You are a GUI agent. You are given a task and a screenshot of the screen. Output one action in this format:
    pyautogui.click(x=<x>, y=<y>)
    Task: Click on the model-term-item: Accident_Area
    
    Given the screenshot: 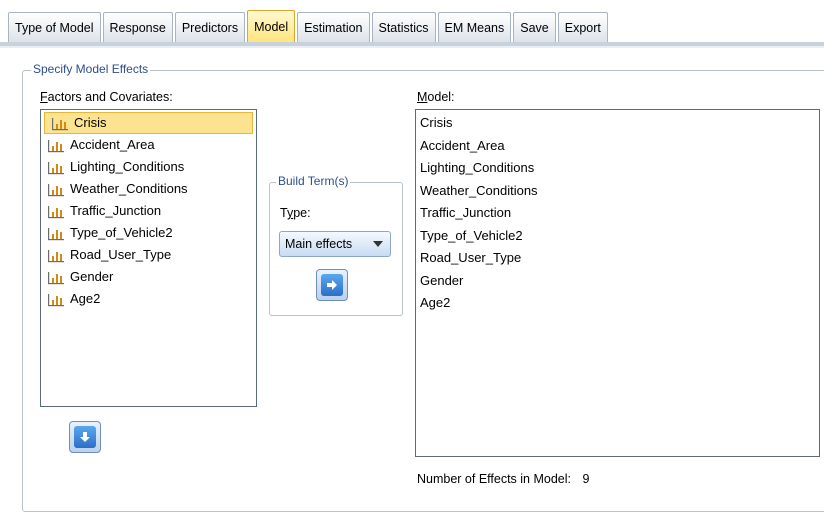 What is the action you would take?
    pyautogui.click(x=617, y=146)
    